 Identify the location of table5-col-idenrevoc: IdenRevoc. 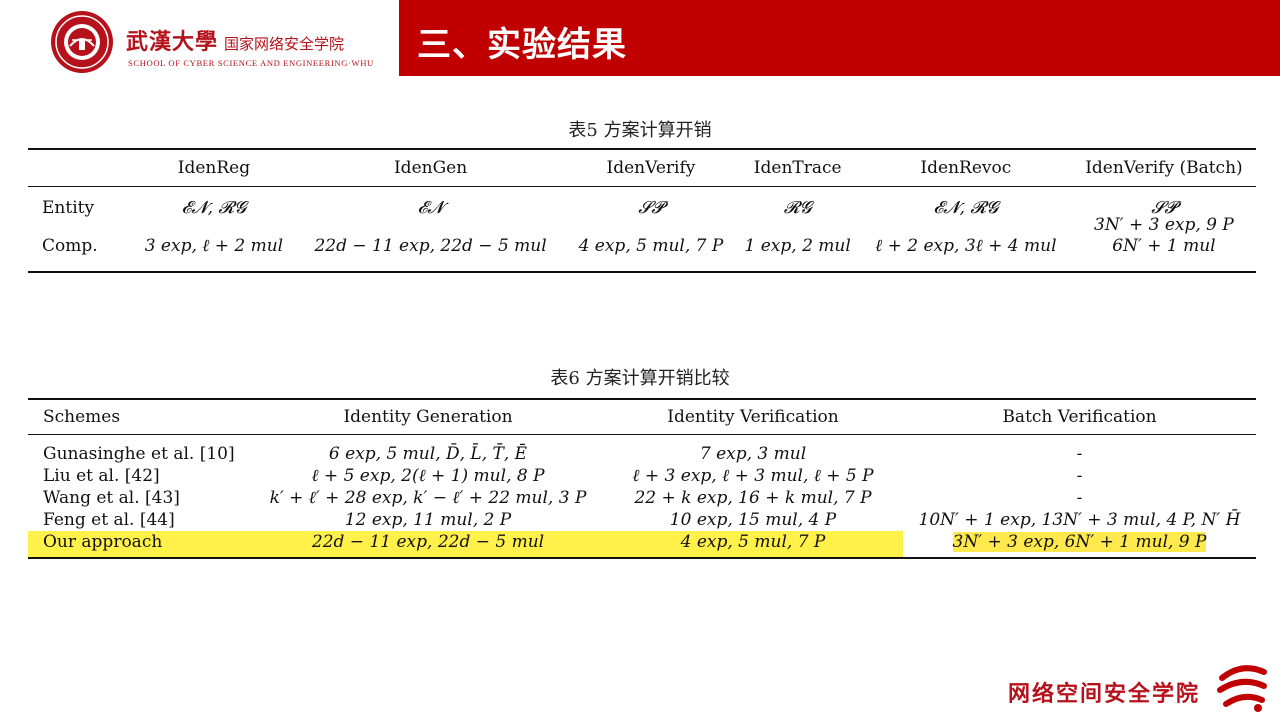
(965, 168).